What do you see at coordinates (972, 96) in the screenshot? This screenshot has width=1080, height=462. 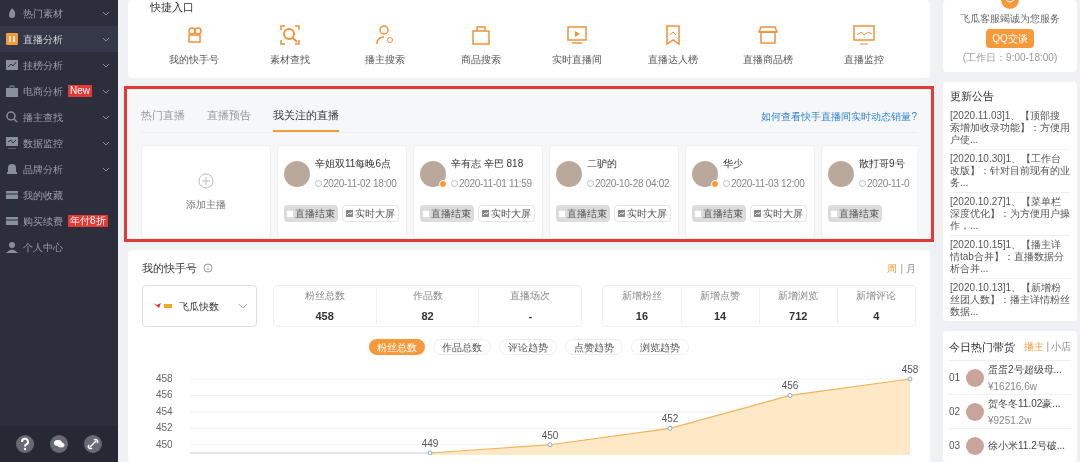 I see `notice-title: 更新公告` at bounding box center [972, 96].